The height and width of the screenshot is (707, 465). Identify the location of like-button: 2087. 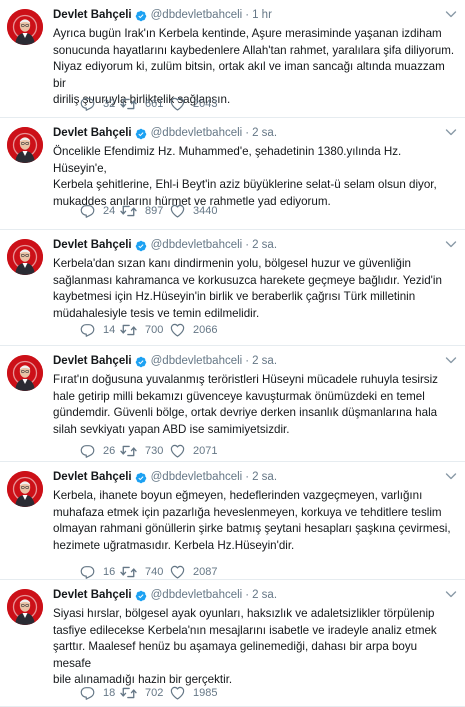
(193, 572).